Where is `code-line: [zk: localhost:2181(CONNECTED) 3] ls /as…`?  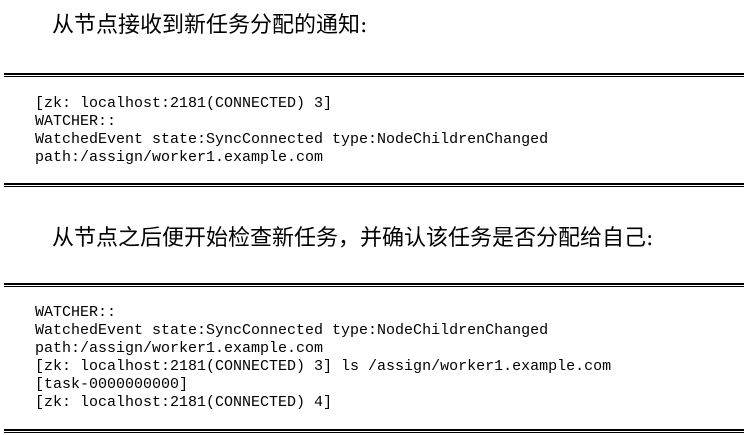
code-line: [zk: localhost:2181(CONNECTED) 3] ls /as… is located at coordinates (323, 366).